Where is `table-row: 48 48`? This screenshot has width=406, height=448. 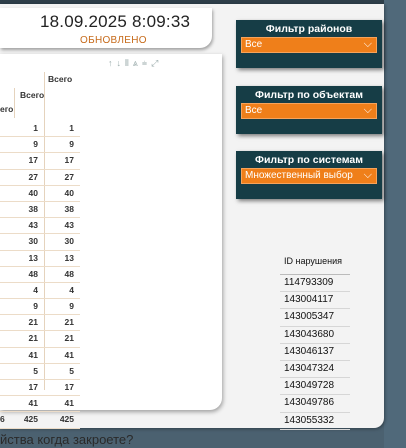 table-row: 48 48 is located at coordinates (40, 275).